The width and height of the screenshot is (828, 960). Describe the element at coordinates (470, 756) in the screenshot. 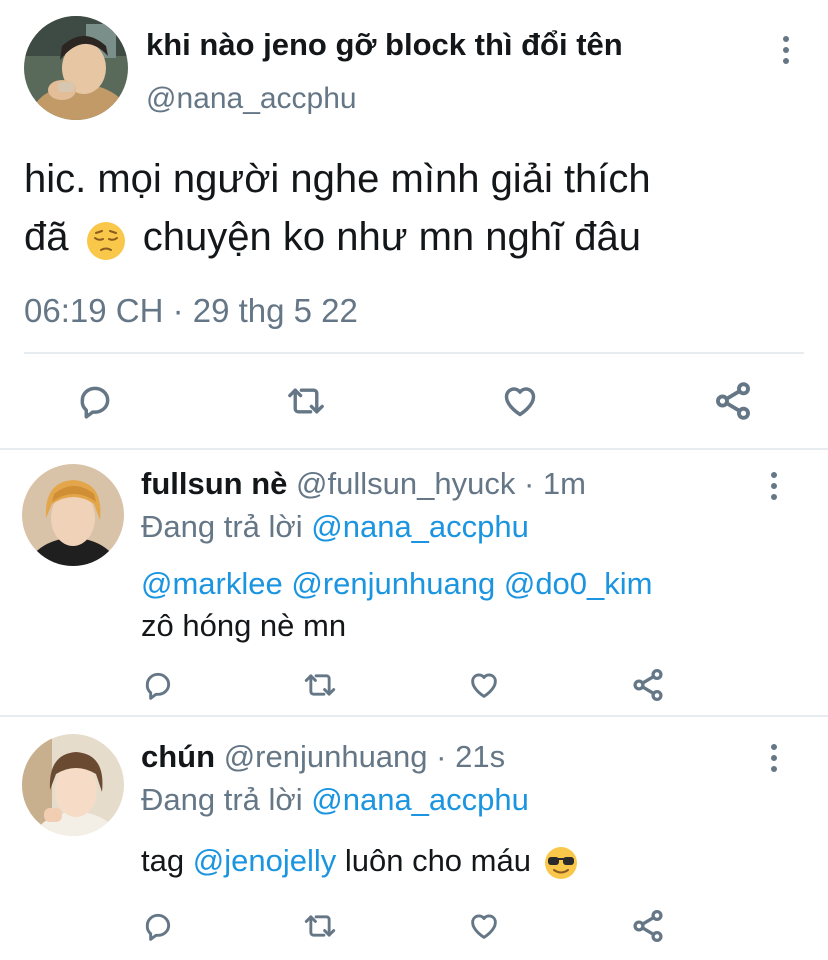

I see `reply-time: · 21s` at that location.